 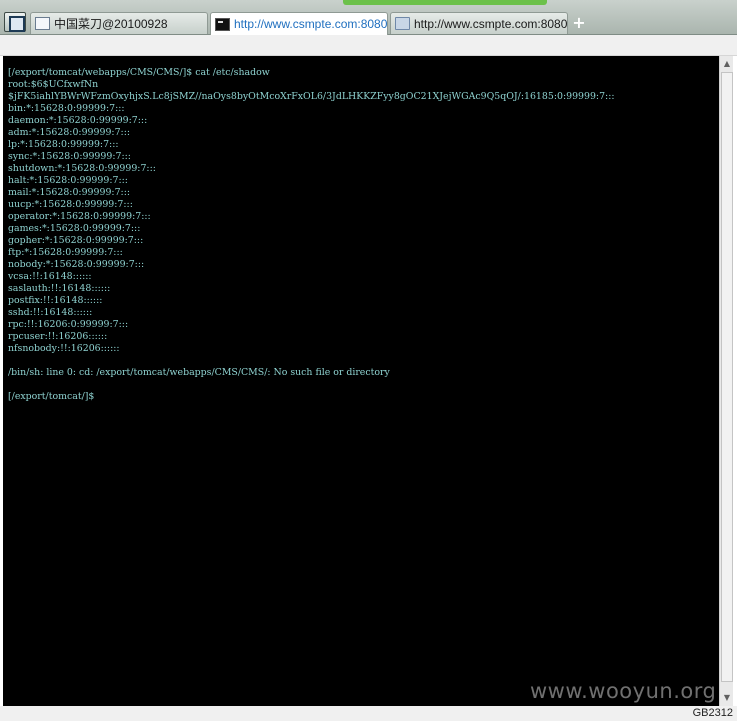 I want to click on terminal-line: daemon:*:15628:0:99999:7:::, so click(x=78, y=120).